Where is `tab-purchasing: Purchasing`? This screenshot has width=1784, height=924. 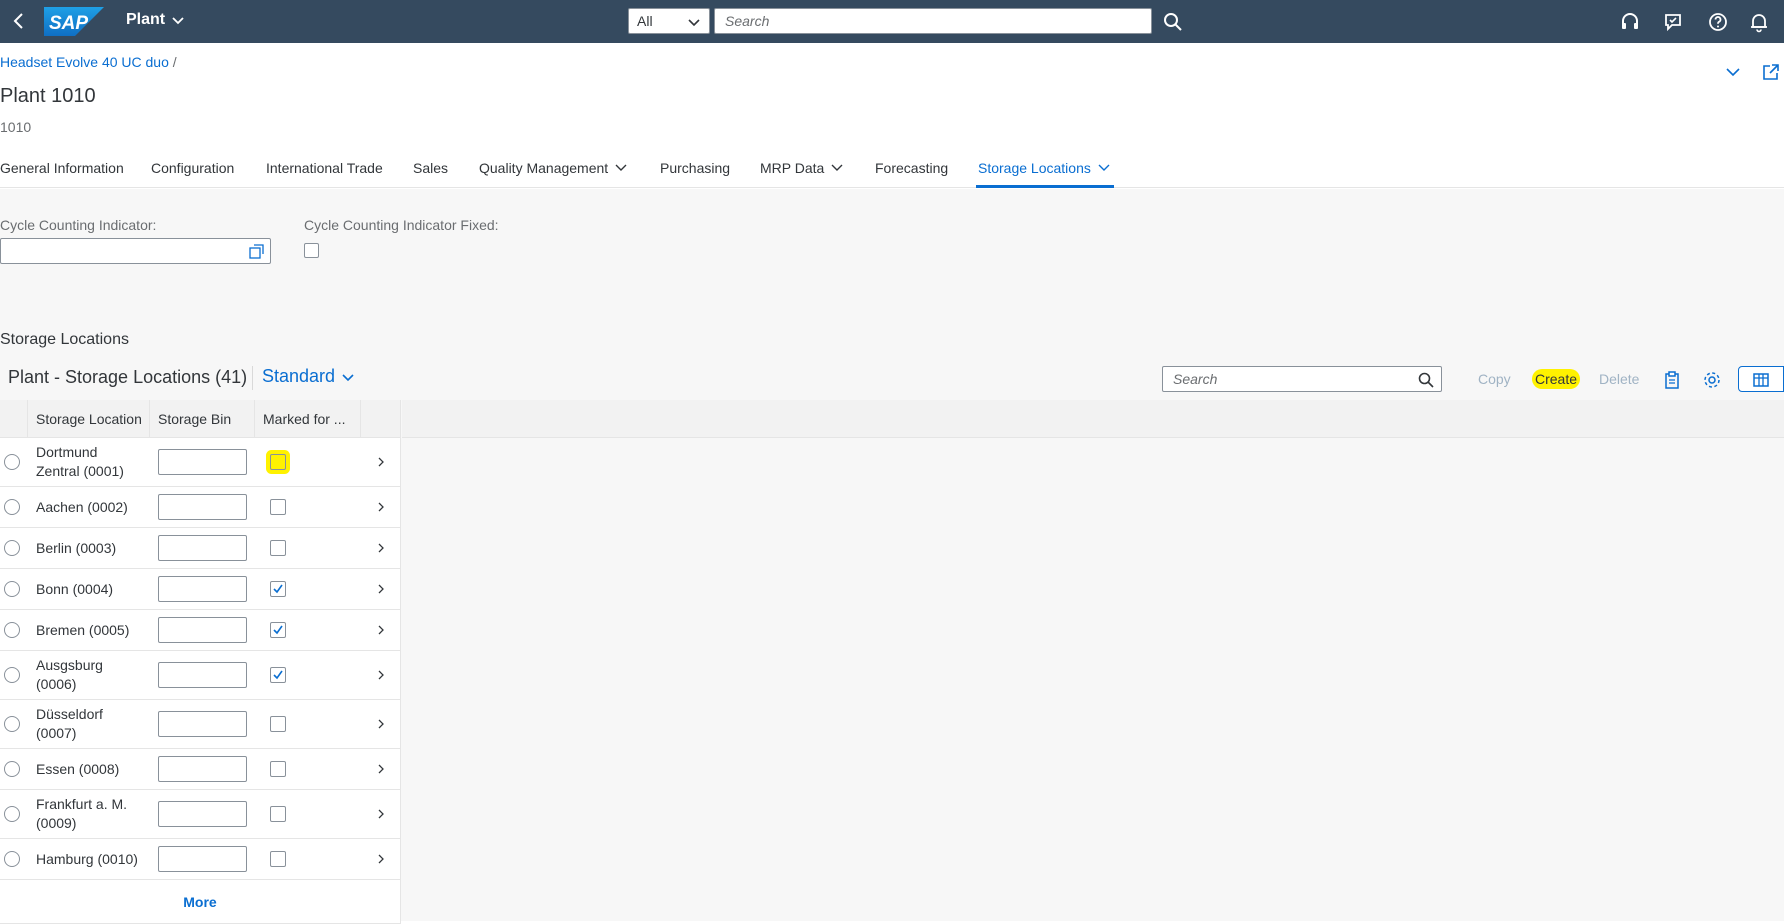
tab-purchasing: Purchasing is located at coordinates (695, 168).